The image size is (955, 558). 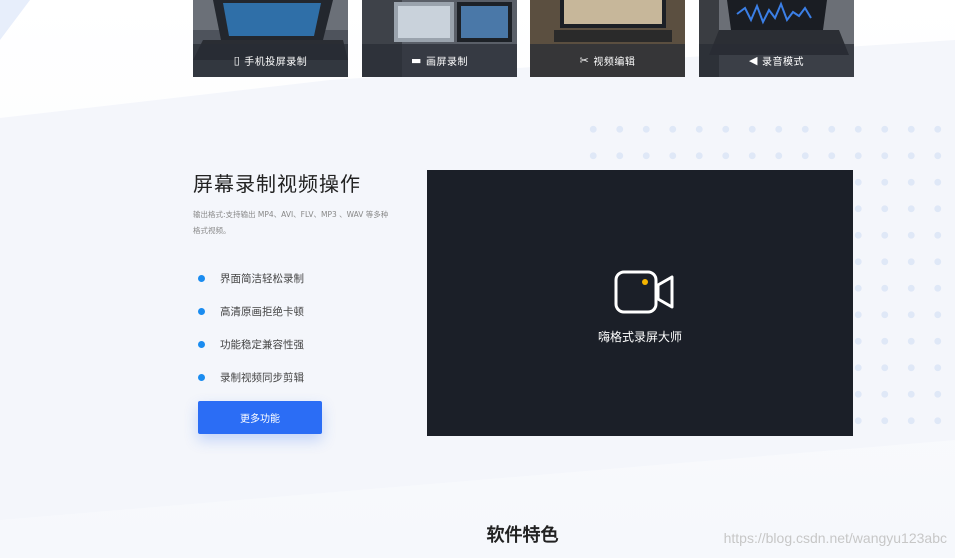 What do you see at coordinates (782, 62) in the screenshot?
I see `mode-label: 录音模式` at bounding box center [782, 62].